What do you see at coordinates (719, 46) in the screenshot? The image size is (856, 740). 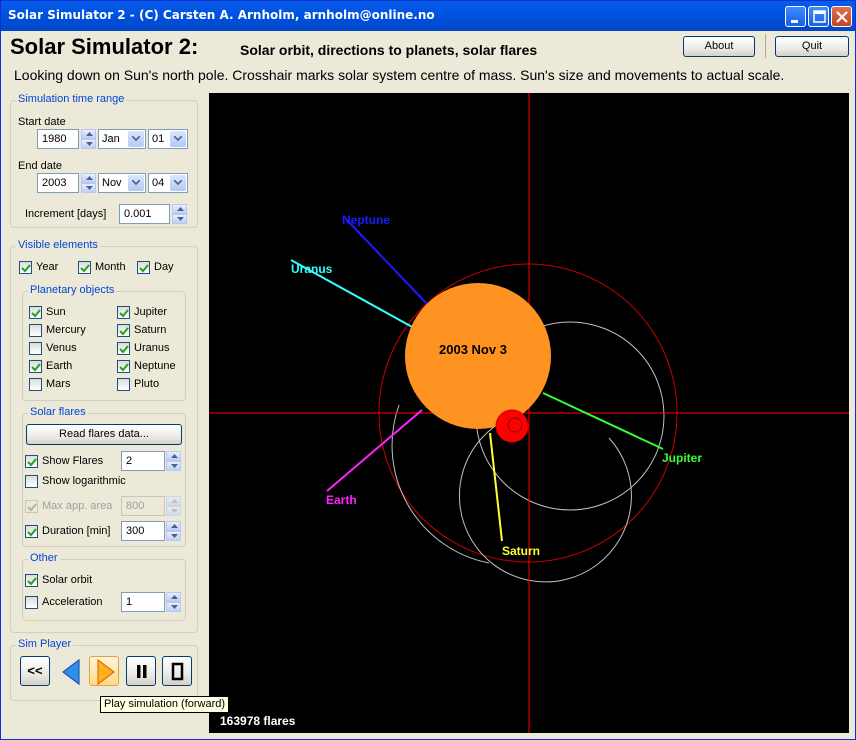 I see `about-button: About` at bounding box center [719, 46].